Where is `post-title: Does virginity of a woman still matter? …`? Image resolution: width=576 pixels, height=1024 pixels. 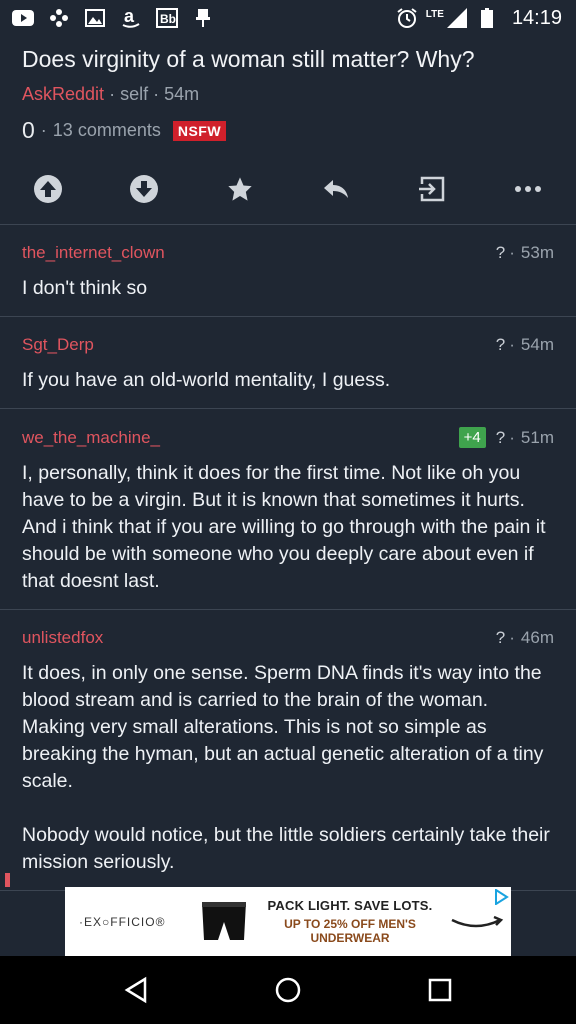
post-title: Does virginity of a woman still matter? … is located at coordinates (248, 59).